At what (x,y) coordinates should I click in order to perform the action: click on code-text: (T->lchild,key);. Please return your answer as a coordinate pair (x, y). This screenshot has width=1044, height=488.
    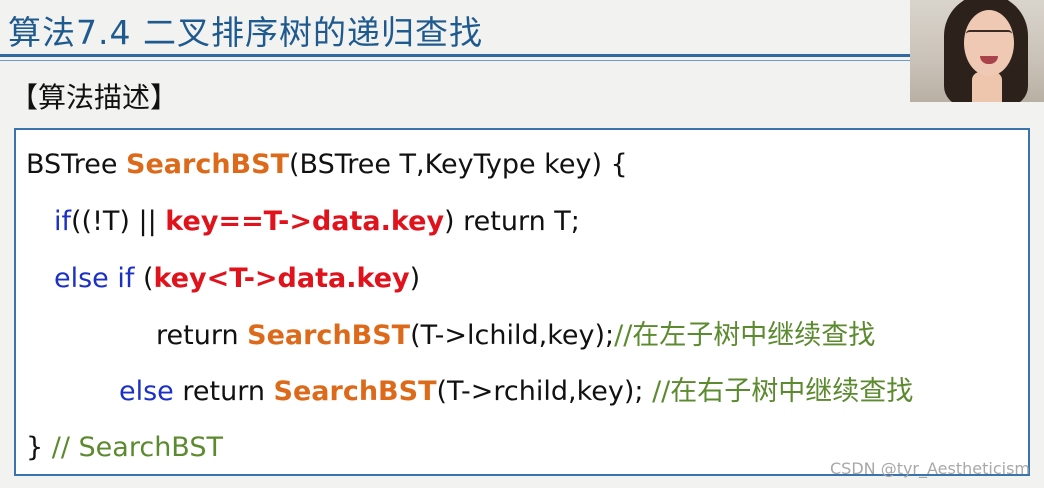
    Looking at the image, I should click on (512, 335).